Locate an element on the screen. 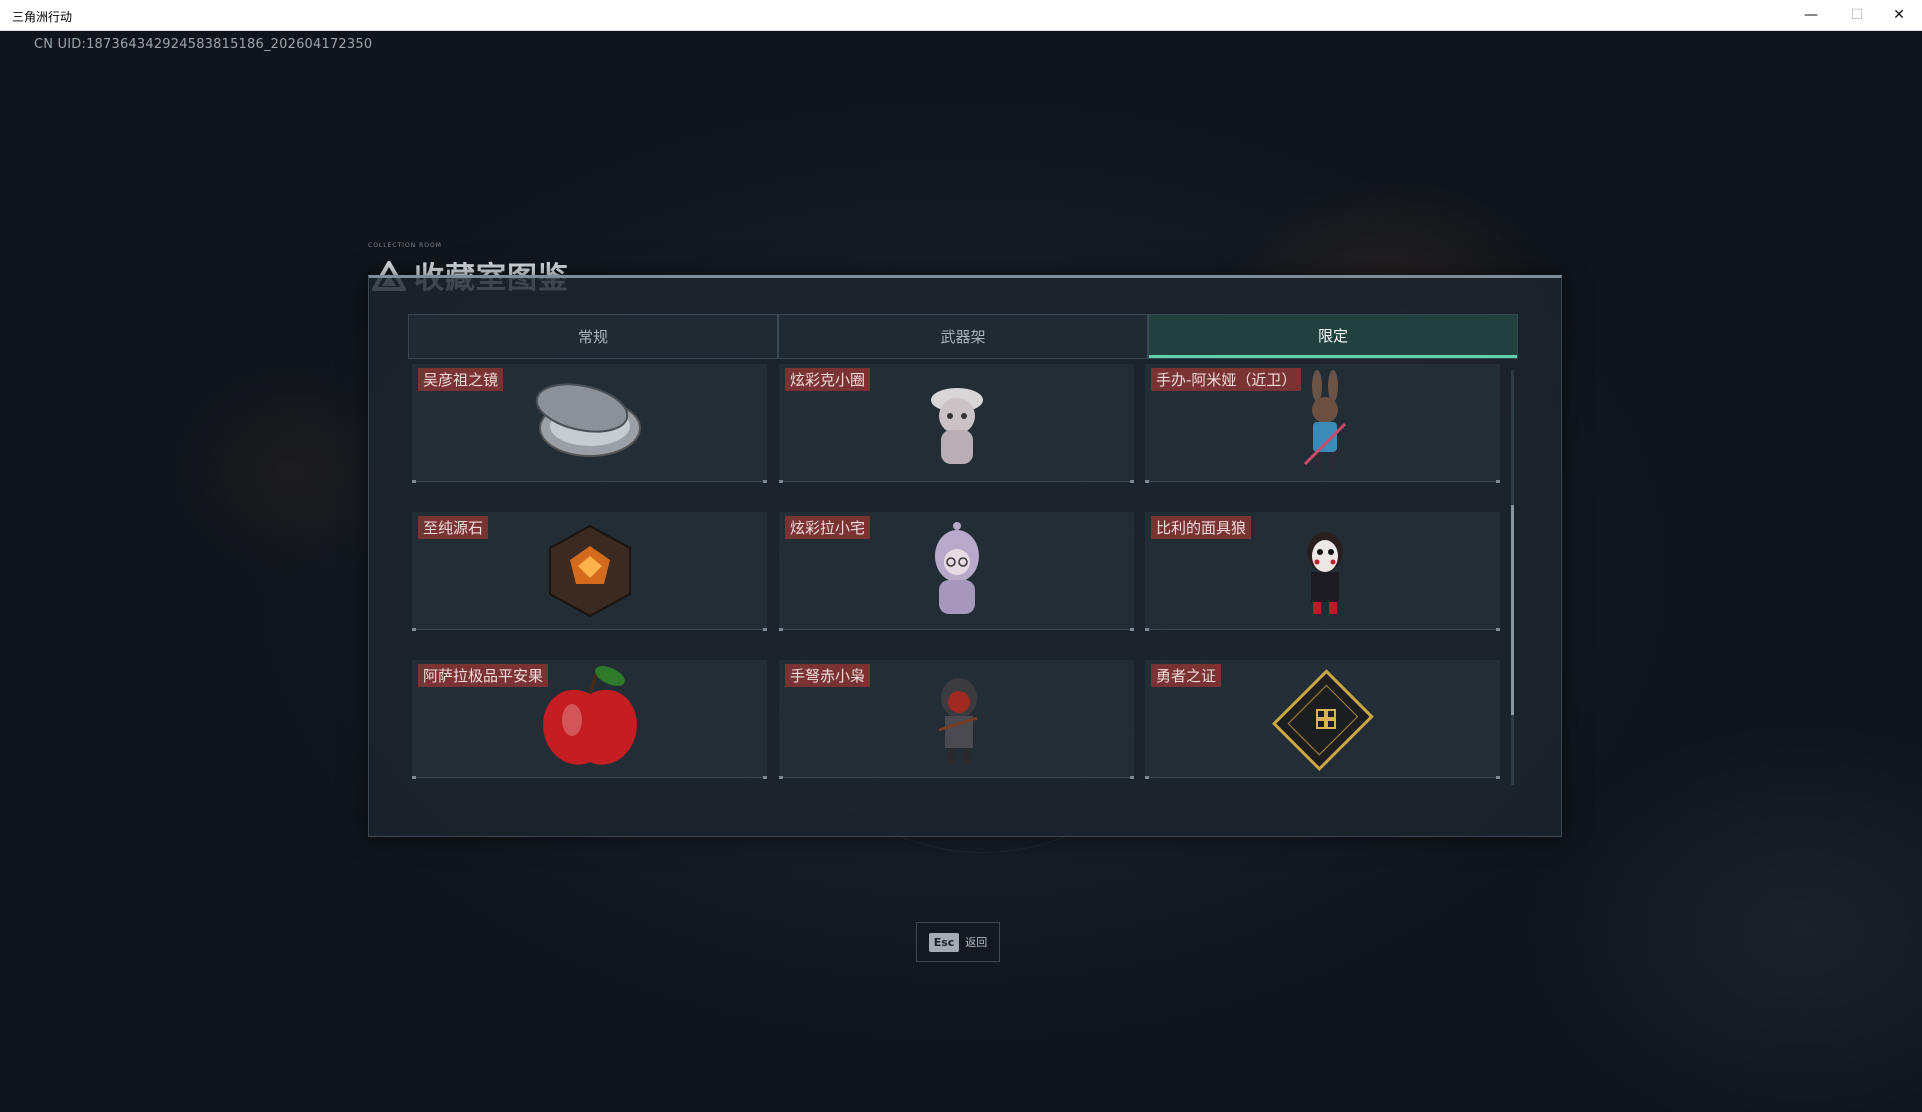 This screenshot has width=1922, height=1112. item-label: 炫彩拉小宅 is located at coordinates (828, 527).